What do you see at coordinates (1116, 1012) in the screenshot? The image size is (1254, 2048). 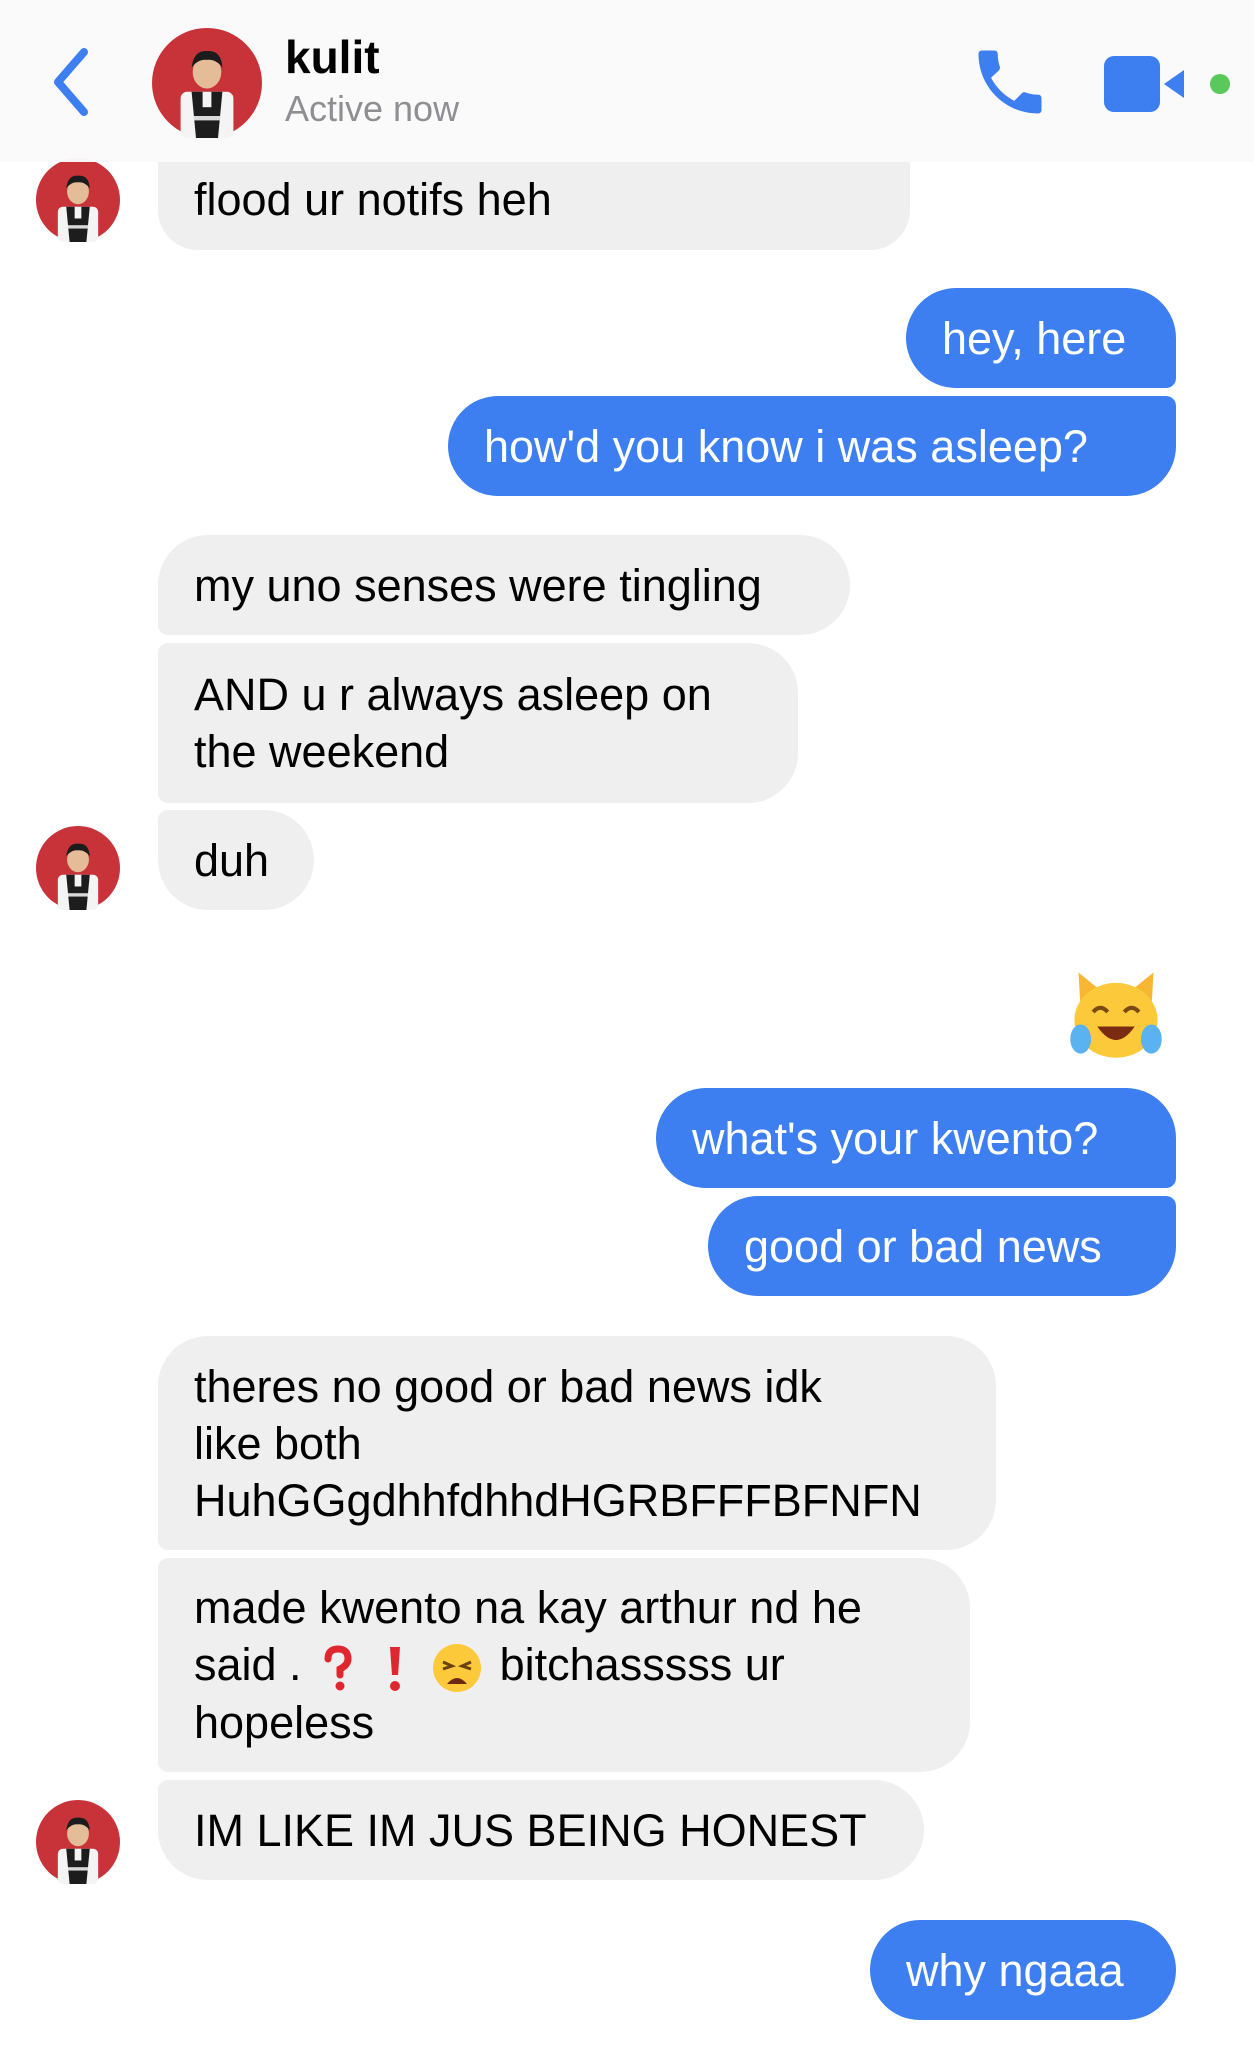 I see `cat-tears-of-joy-emoji` at bounding box center [1116, 1012].